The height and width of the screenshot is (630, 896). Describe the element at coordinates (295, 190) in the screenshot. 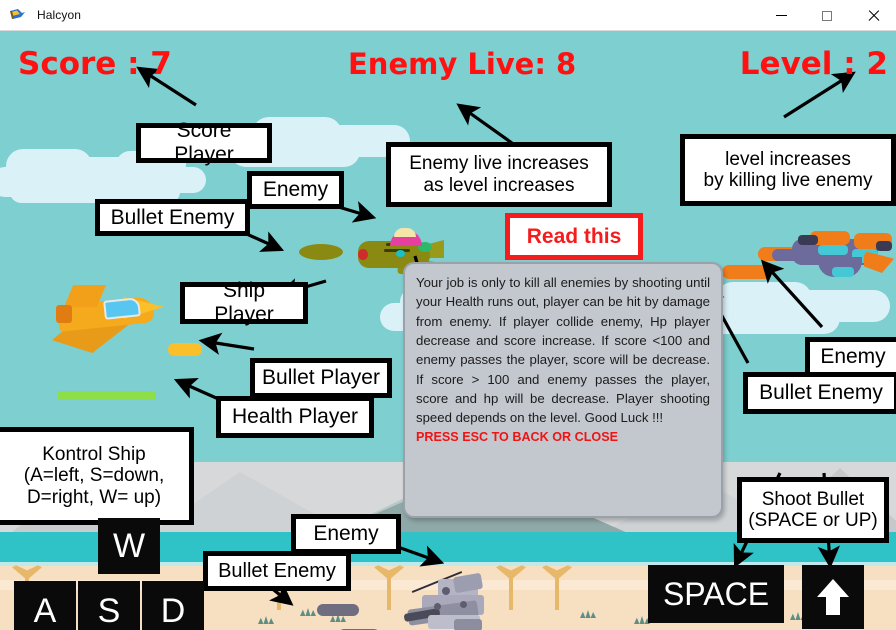

I see `annotation-enemy-topleft: Enemy` at that location.